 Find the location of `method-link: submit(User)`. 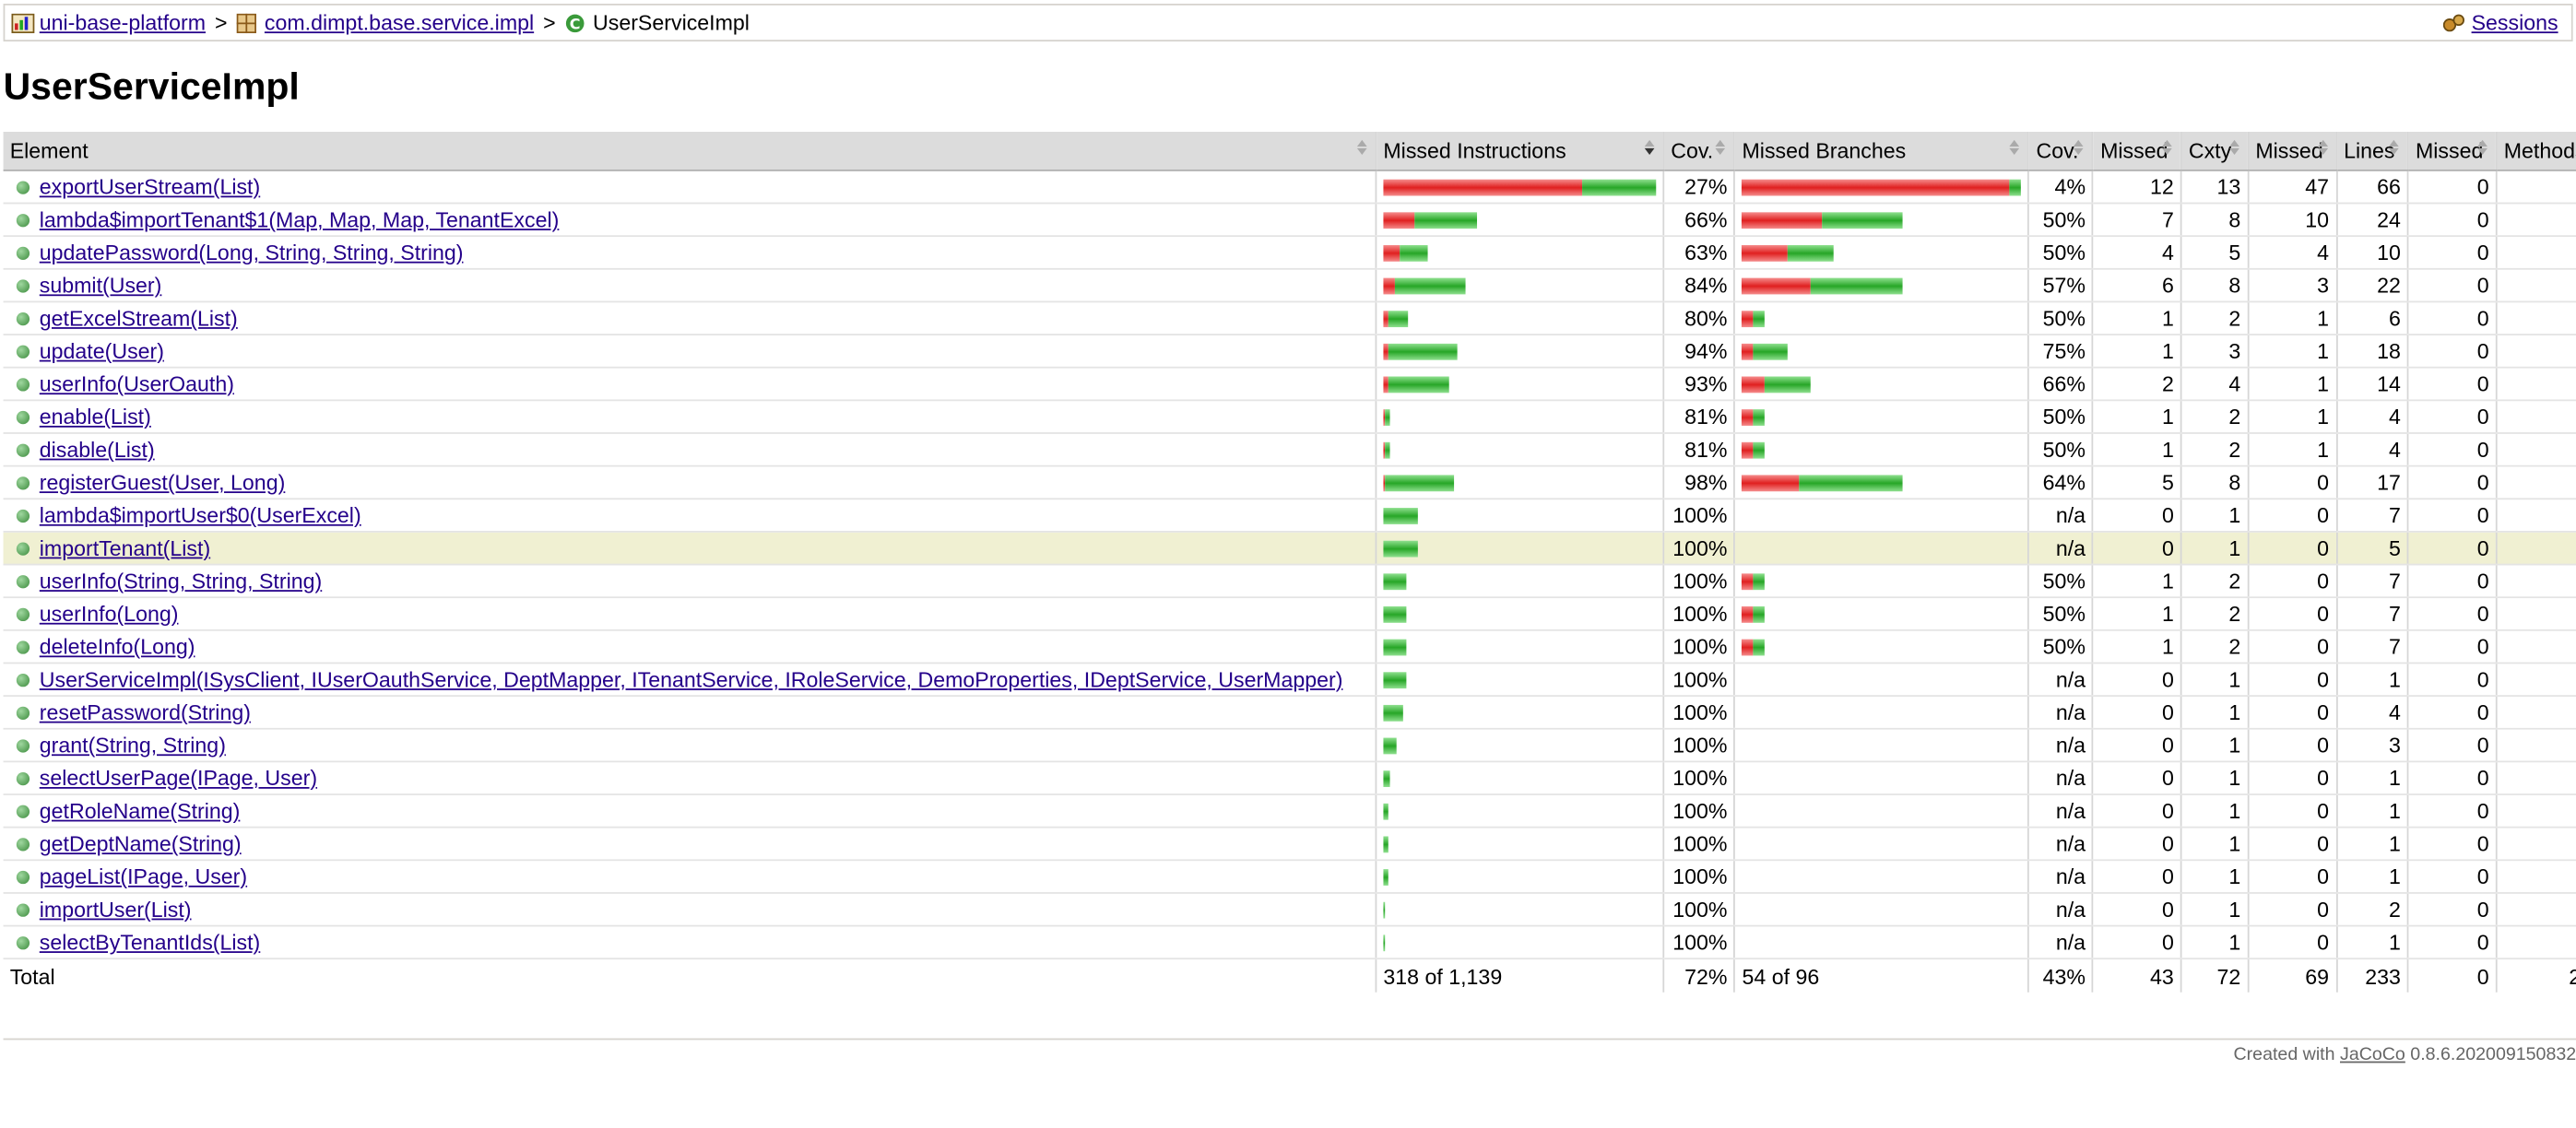

method-link: submit(User) is located at coordinates (101, 285).